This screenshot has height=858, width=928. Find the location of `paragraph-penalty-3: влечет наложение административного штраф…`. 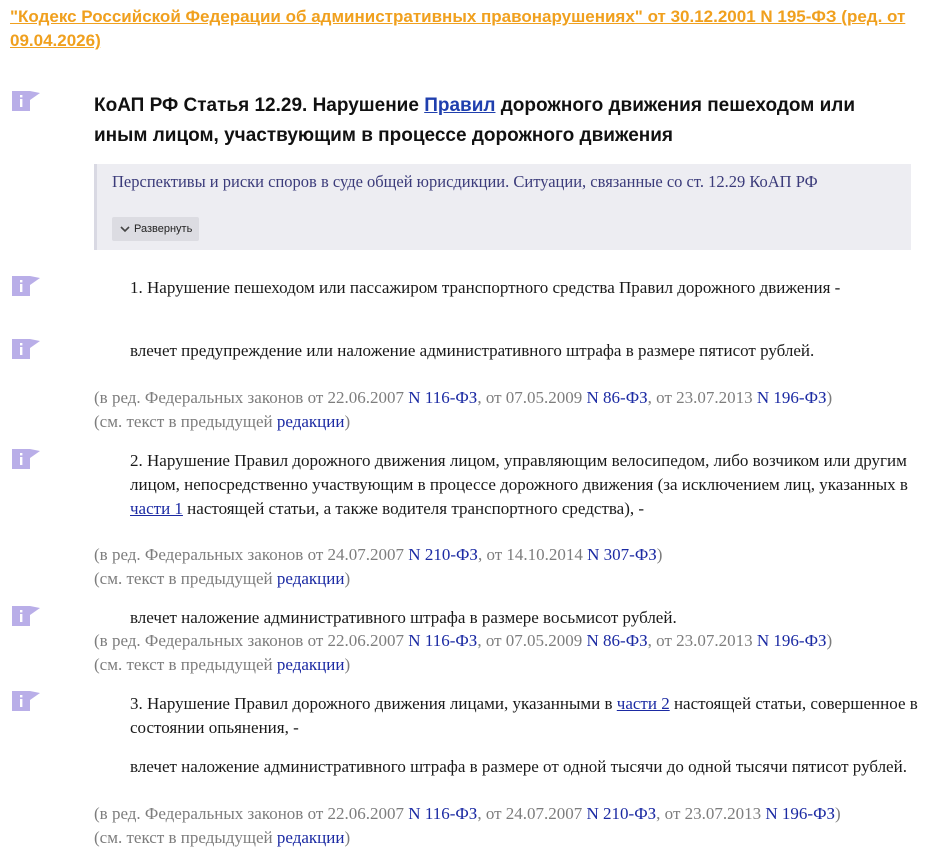

paragraph-penalty-3: влечет наложение административного штраф… is located at coordinates (518, 766).